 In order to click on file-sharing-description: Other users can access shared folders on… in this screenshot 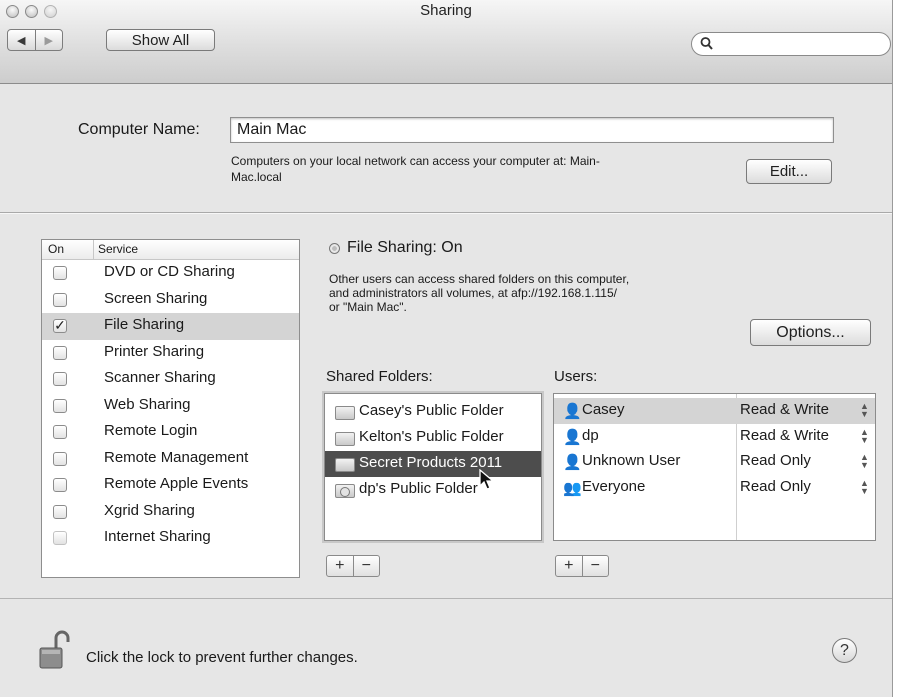, I will do `click(539, 293)`.